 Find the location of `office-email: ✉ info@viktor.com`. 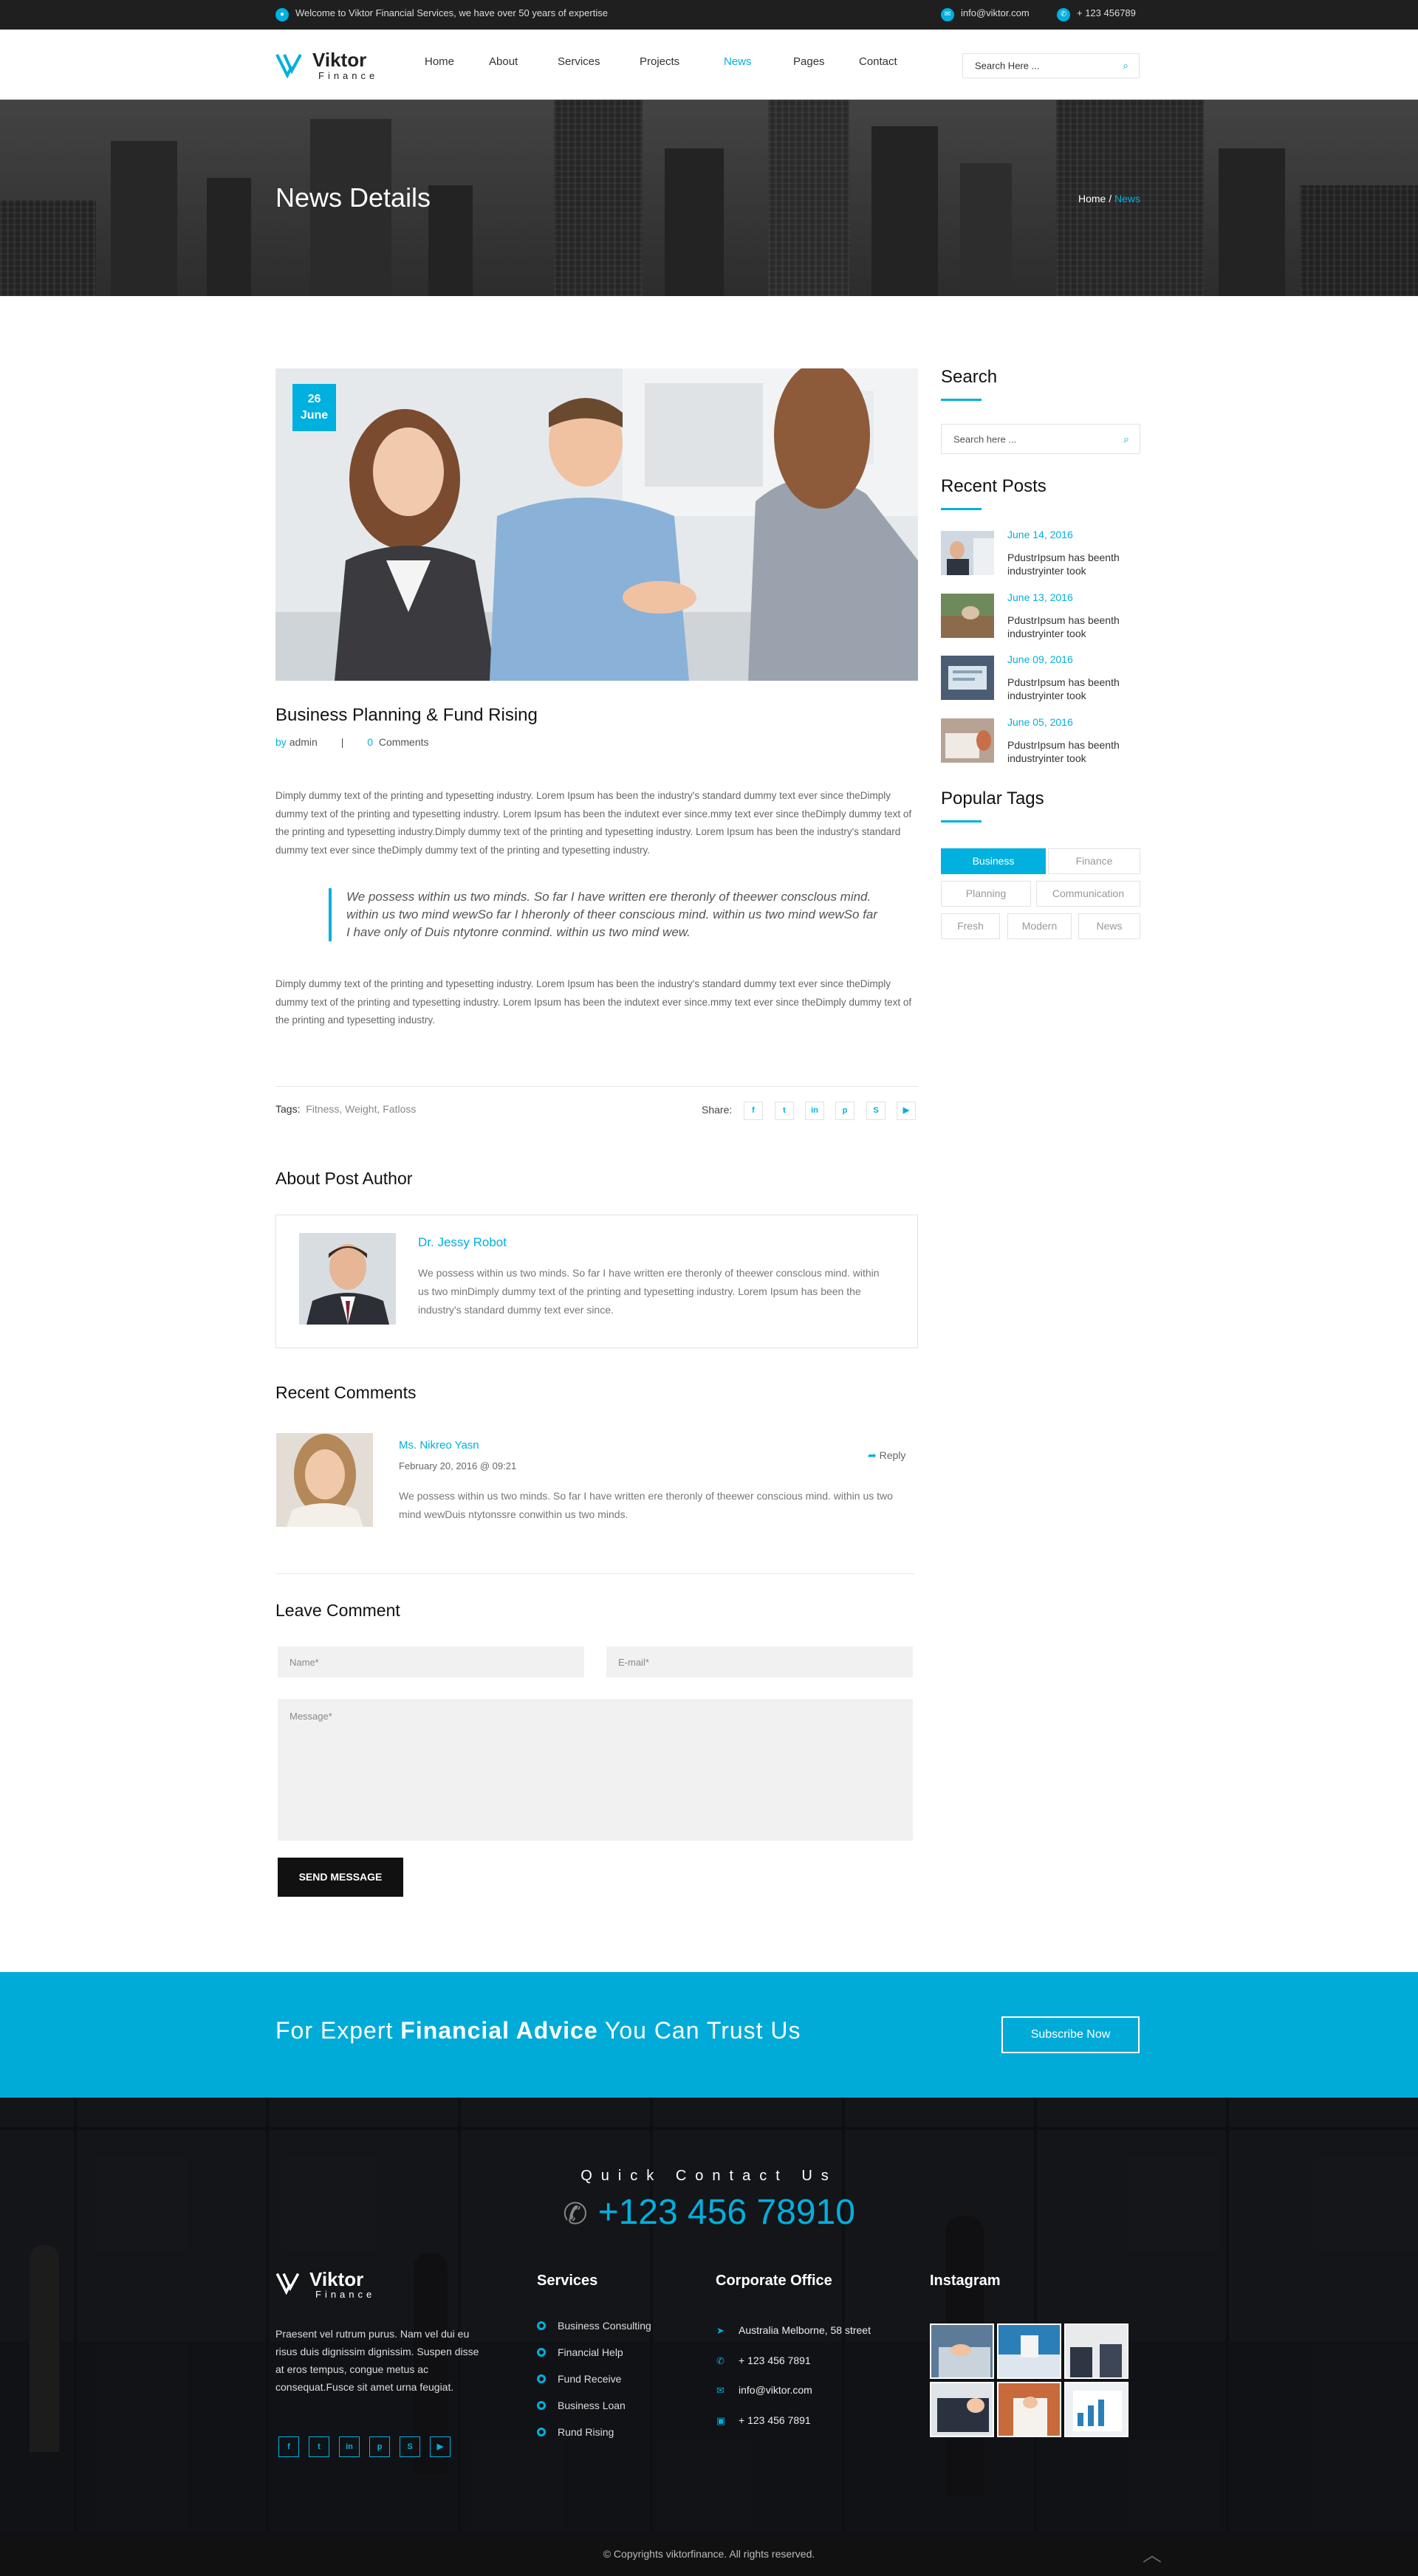

office-email: ✉ info@viktor.com is located at coordinates (764, 2390).